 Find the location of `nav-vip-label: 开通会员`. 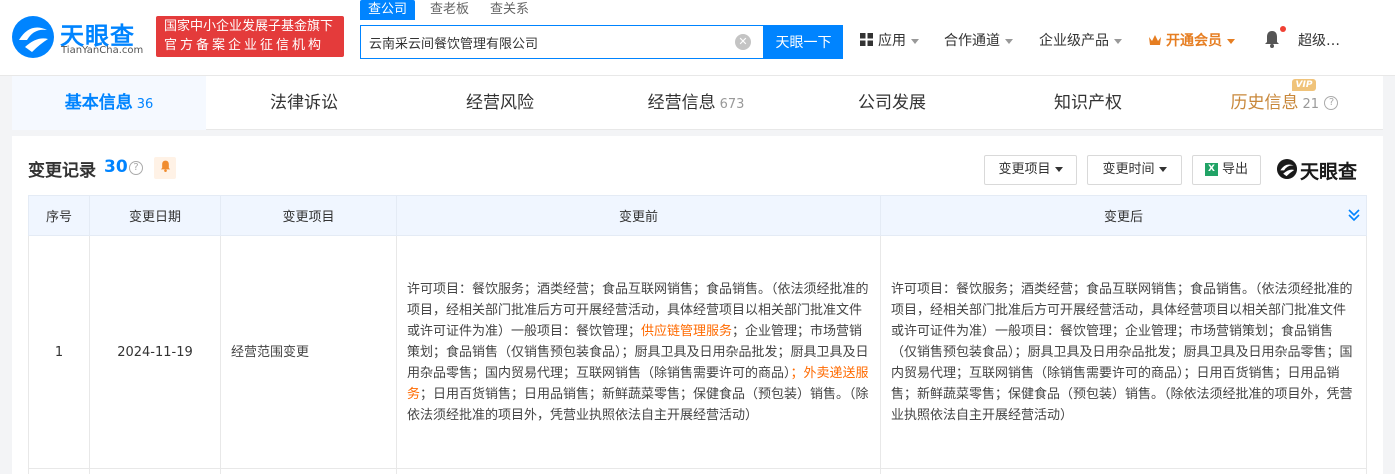

nav-vip-label: 开通会员 is located at coordinates (1194, 41).